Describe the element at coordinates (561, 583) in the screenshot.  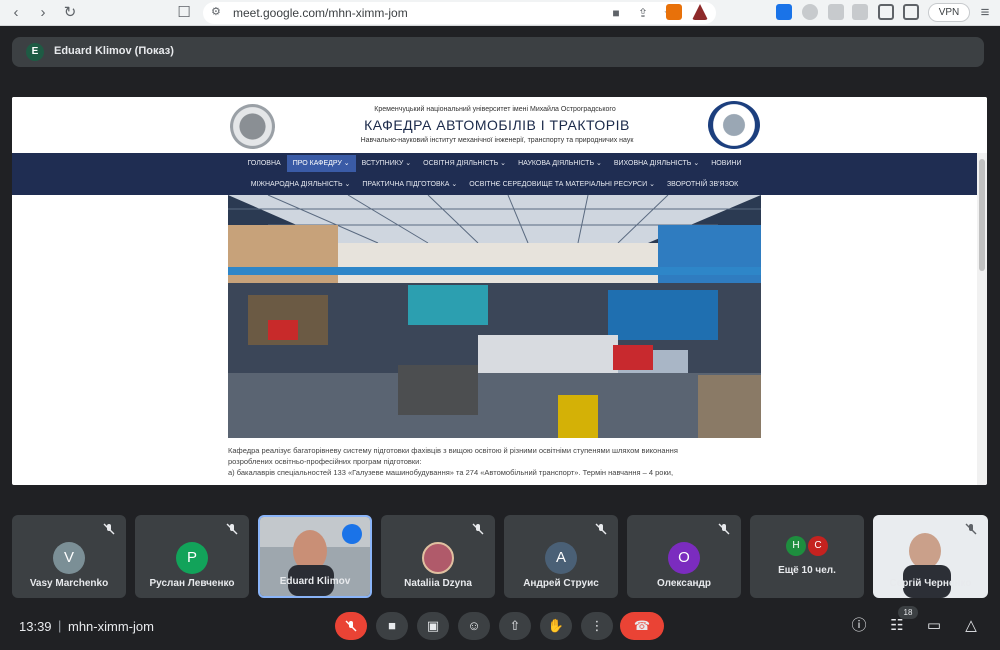
I see `participant-name: Андрей Струис` at that location.